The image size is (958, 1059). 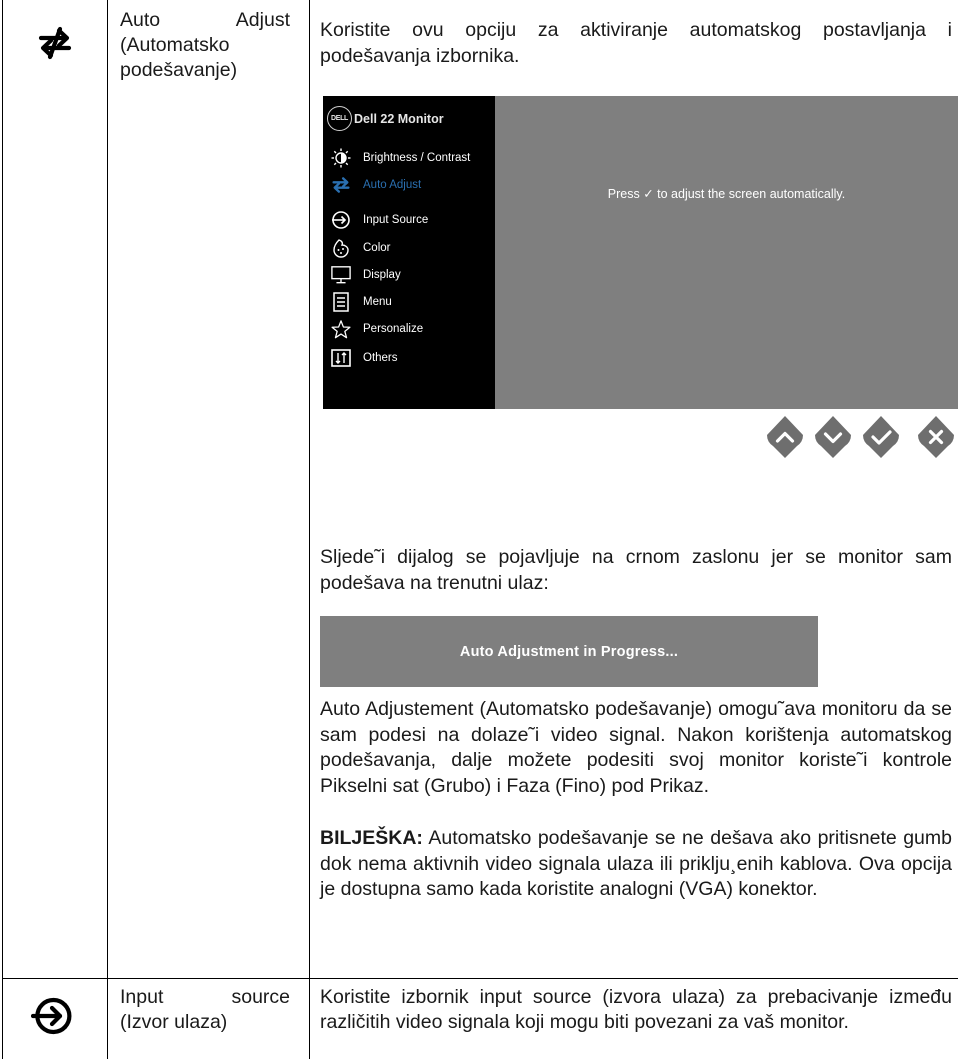 What do you see at coordinates (409, 185) in the screenshot?
I see `osd-item-auto-adjust: Auto Adjust` at bounding box center [409, 185].